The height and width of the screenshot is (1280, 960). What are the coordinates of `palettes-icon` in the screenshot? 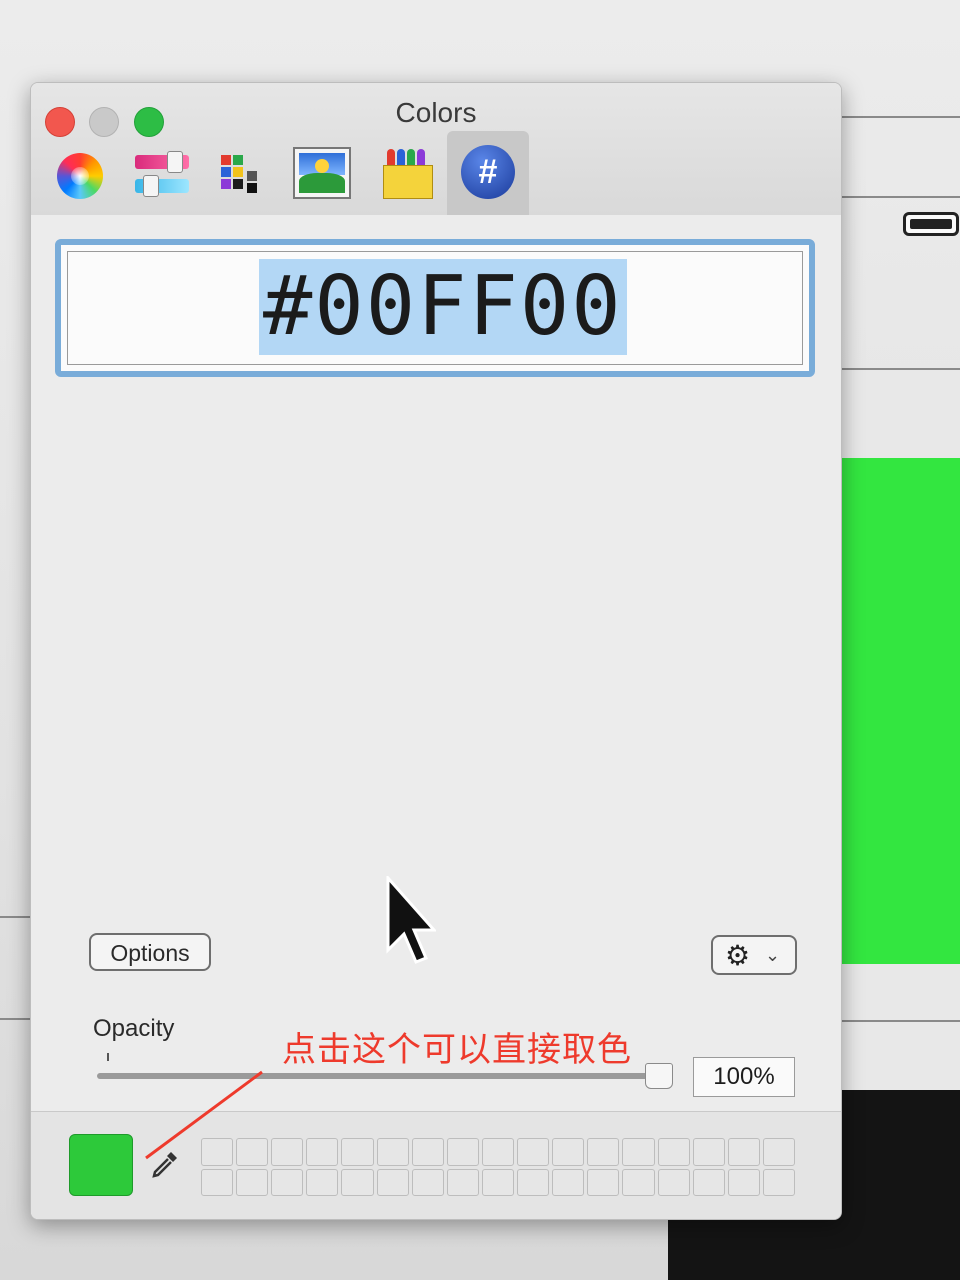 It's located at (242, 175).